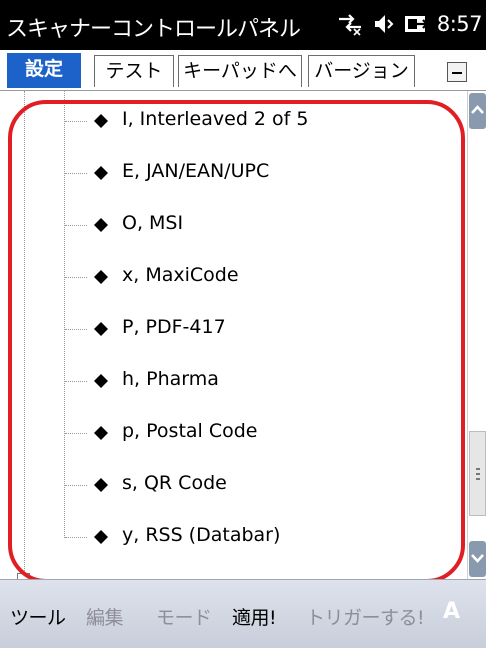 This screenshot has width=486, height=648. I want to click on tree-item: E, JAN/EAN/UPC, so click(254, 173).